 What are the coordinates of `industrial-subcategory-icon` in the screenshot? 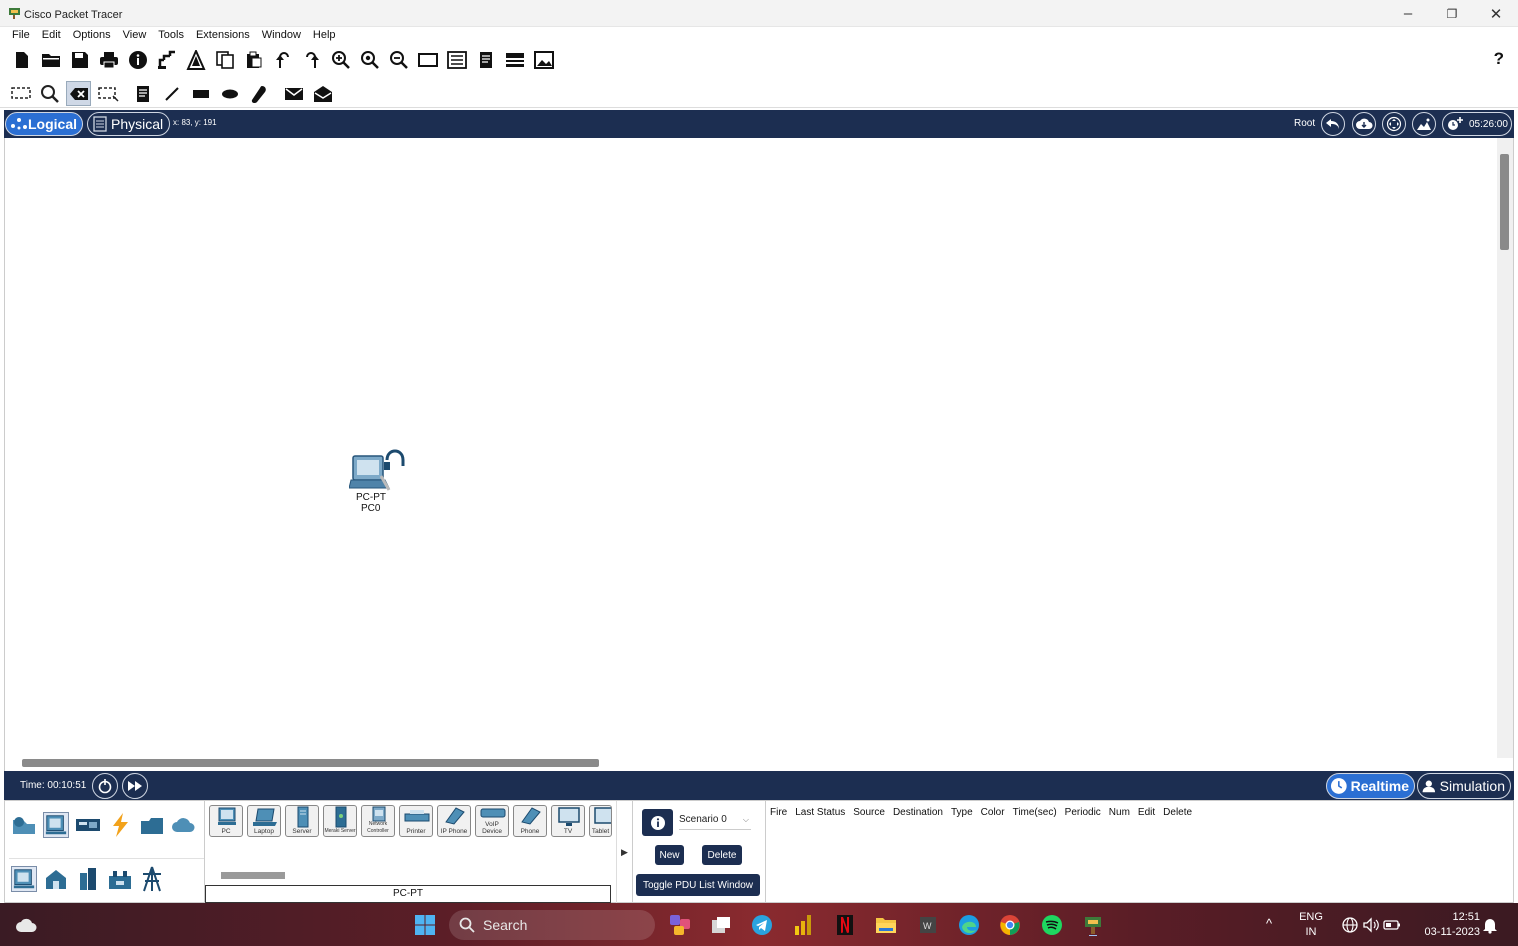 It's located at (120, 879).